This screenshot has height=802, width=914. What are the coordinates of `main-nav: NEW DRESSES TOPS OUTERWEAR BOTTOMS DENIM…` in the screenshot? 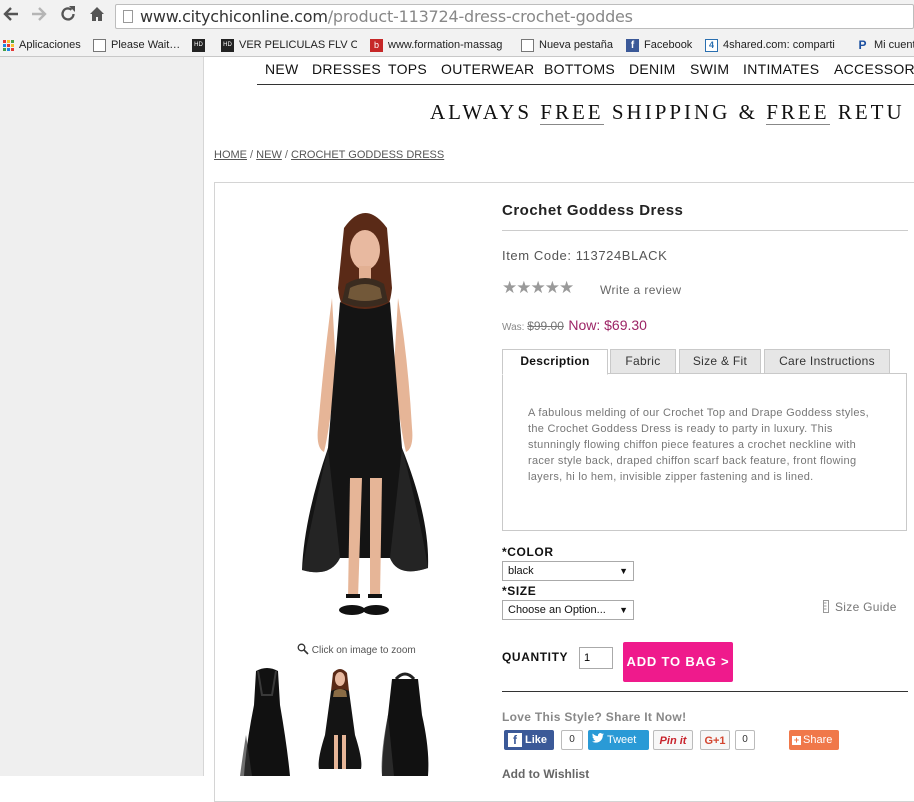 It's located at (585, 71).